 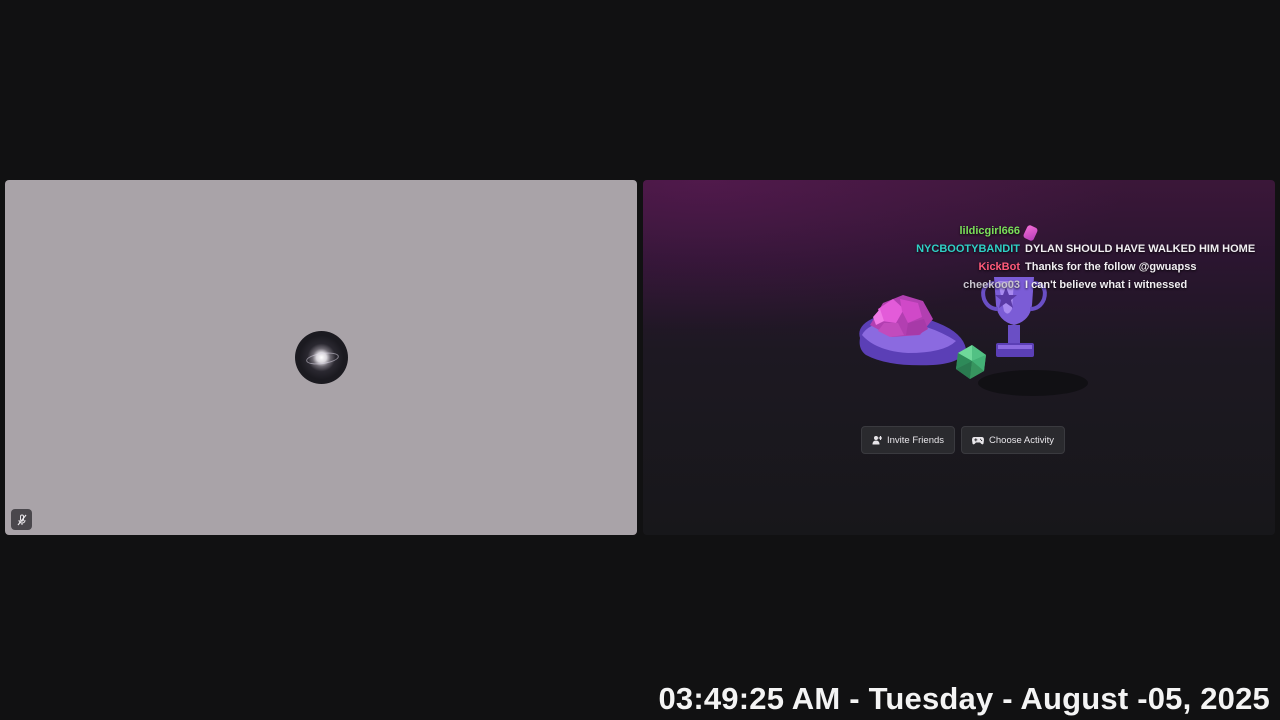 I want to click on chat-username: KickBot, so click(x=999, y=267).